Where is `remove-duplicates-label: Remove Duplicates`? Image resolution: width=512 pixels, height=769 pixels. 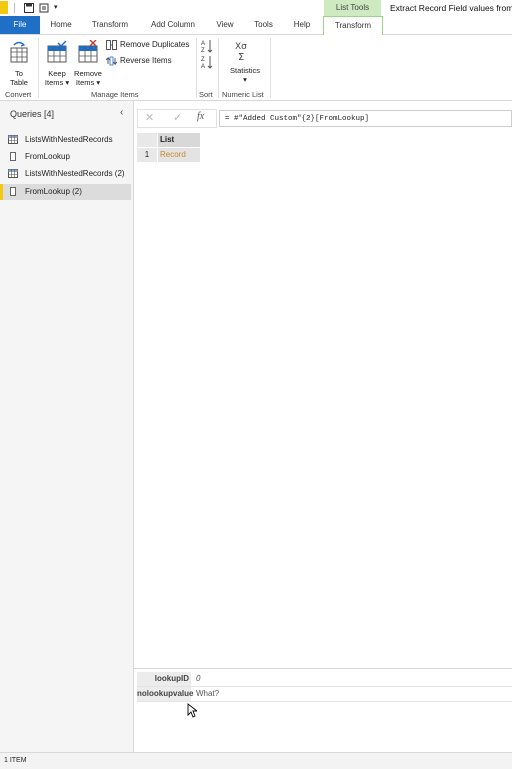 remove-duplicates-label: Remove Duplicates is located at coordinates (155, 44).